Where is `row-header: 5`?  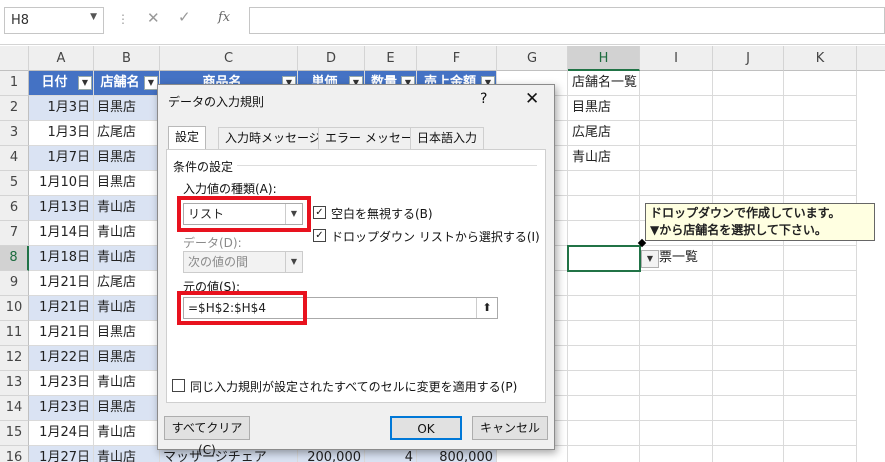
row-header: 5 is located at coordinates (14, 183).